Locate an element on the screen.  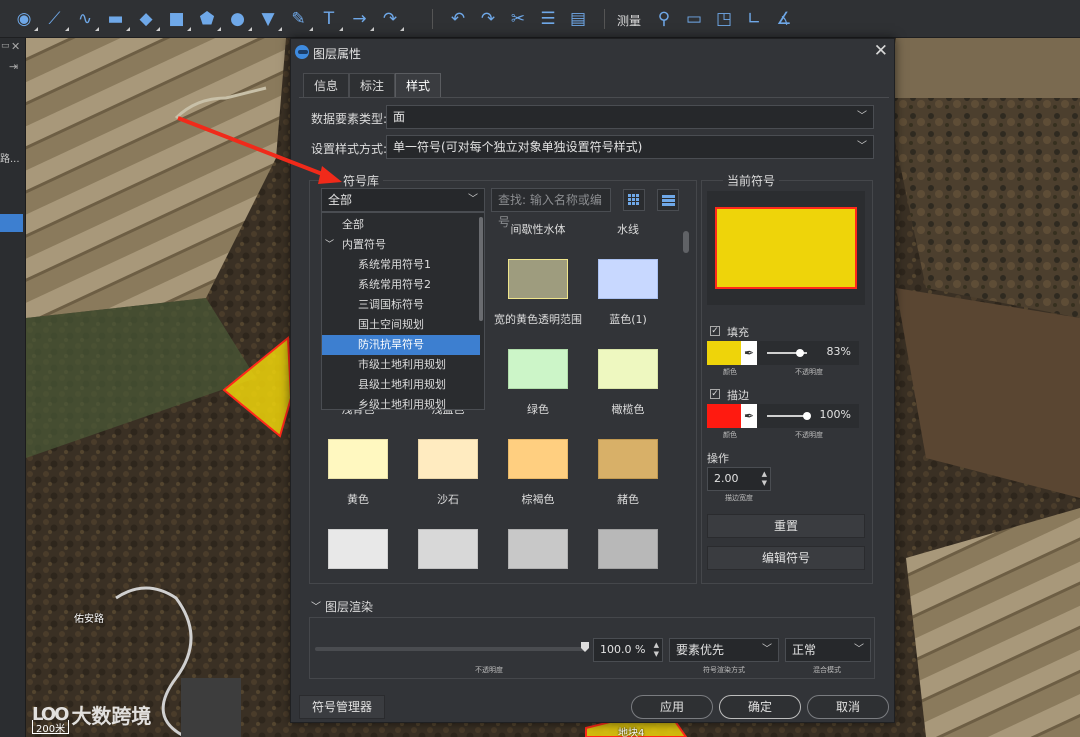
reset-button: 重置 is located at coordinates (786, 526).